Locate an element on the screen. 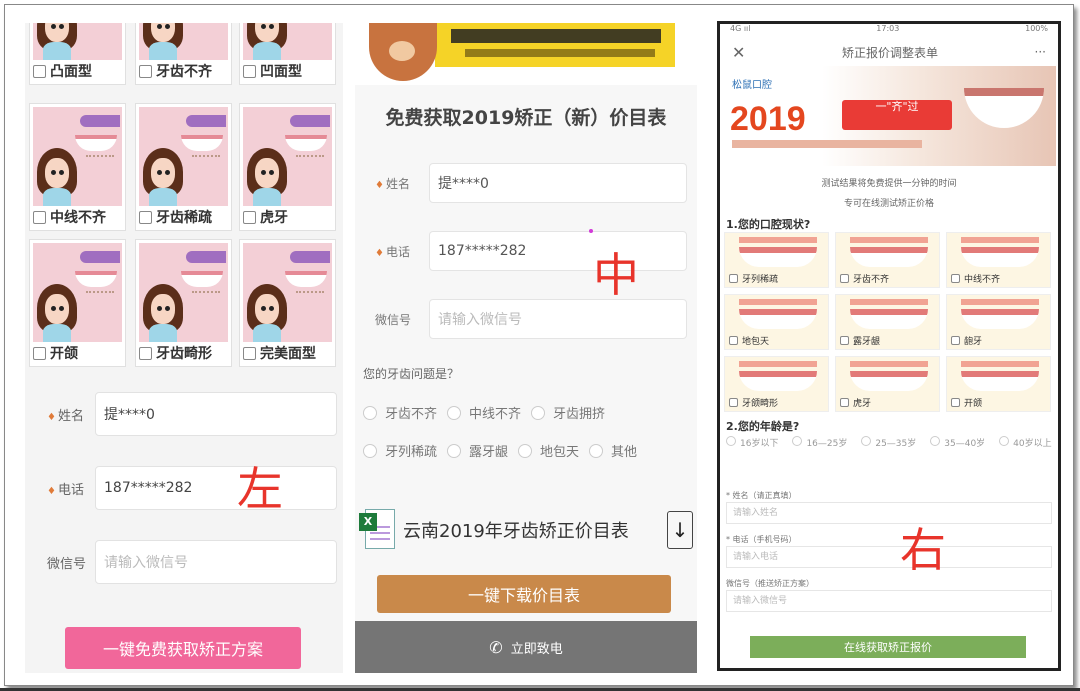 The width and height of the screenshot is (1080, 691). download-price-button: 一键下载价目表 is located at coordinates (524, 594).